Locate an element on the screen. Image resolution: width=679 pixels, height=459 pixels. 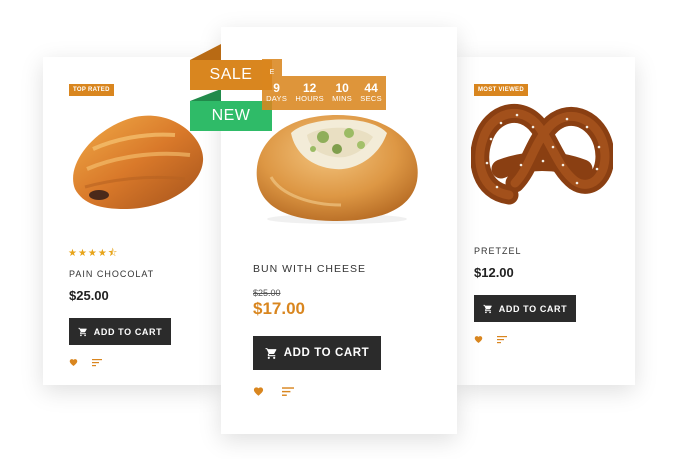
countdown-secs-label: SECS is located at coordinates (371, 99).